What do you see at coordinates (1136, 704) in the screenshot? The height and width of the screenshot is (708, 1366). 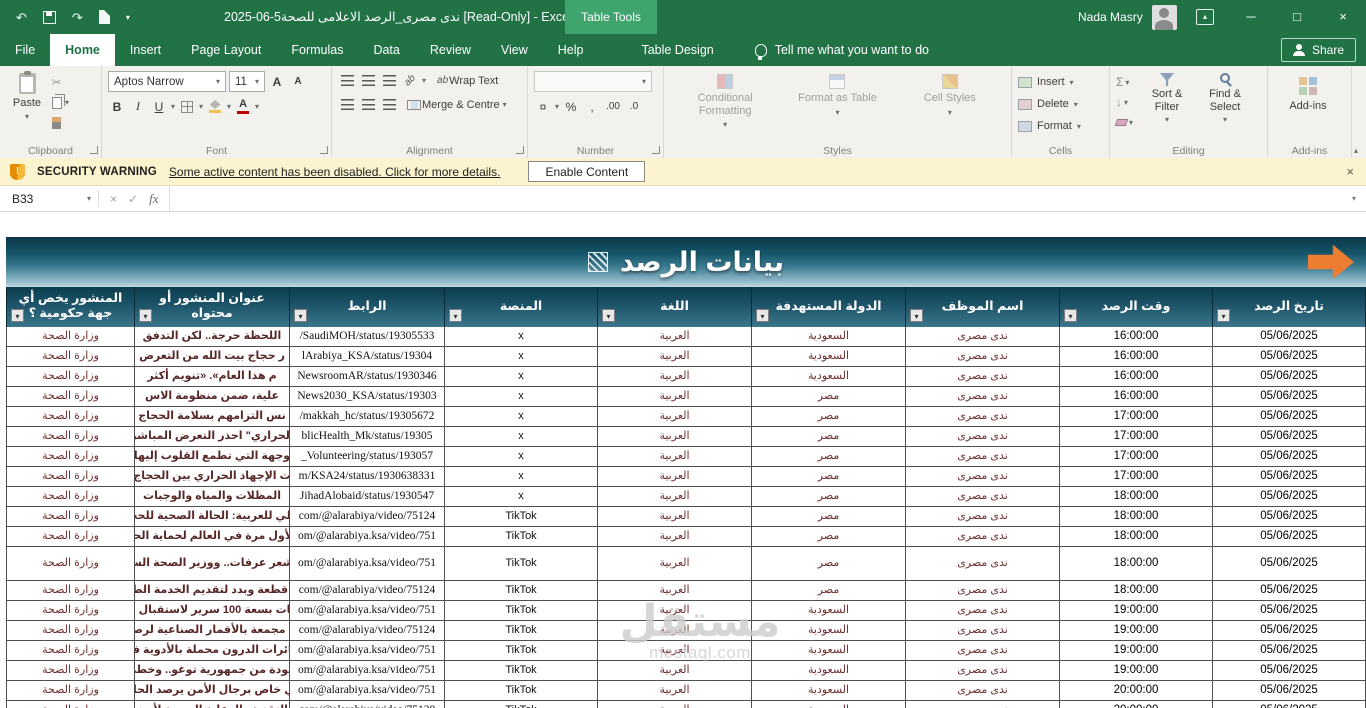 I see `cell-time: 20:00:00` at bounding box center [1136, 704].